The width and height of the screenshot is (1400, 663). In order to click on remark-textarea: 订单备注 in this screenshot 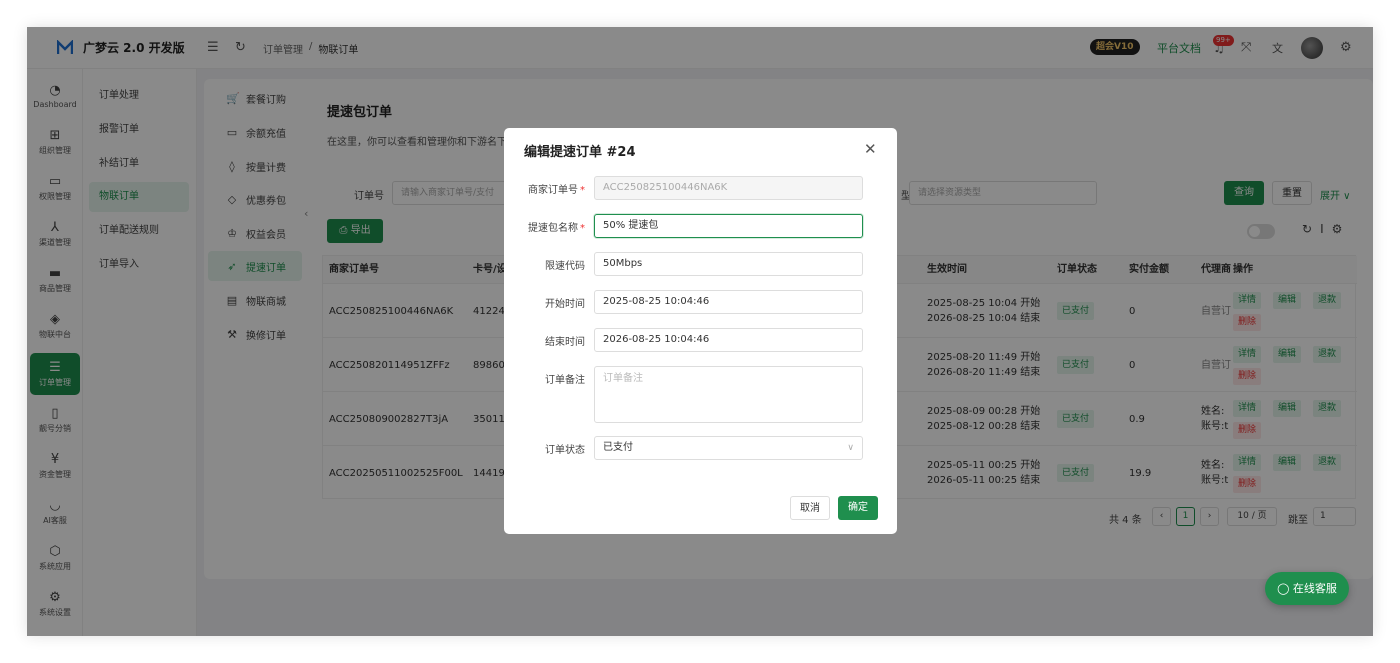, I will do `click(728, 394)`.